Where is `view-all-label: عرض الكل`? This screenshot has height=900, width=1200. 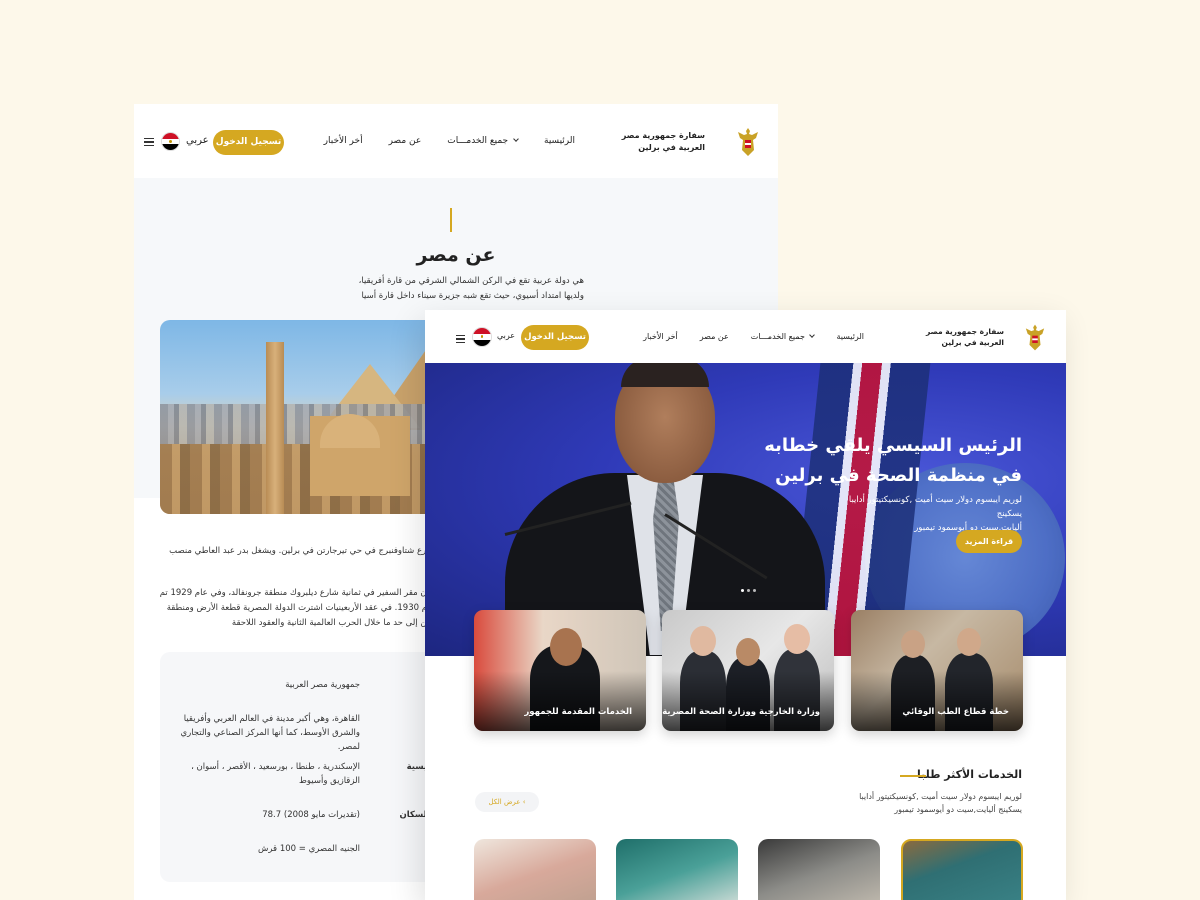 view-all-label: عرض الكل is located at coordinates (504, 802).